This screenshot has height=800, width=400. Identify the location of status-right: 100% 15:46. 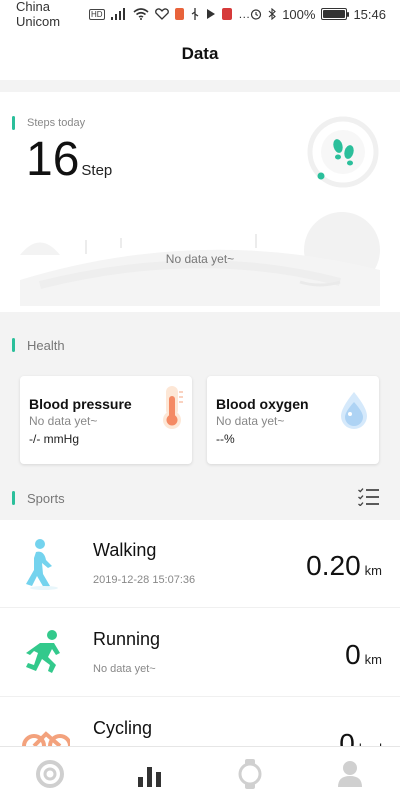
(318, 14).